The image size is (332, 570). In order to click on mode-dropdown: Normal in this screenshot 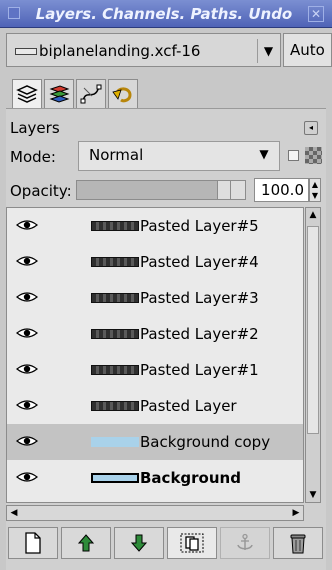, I will do `click(179, 156)`.